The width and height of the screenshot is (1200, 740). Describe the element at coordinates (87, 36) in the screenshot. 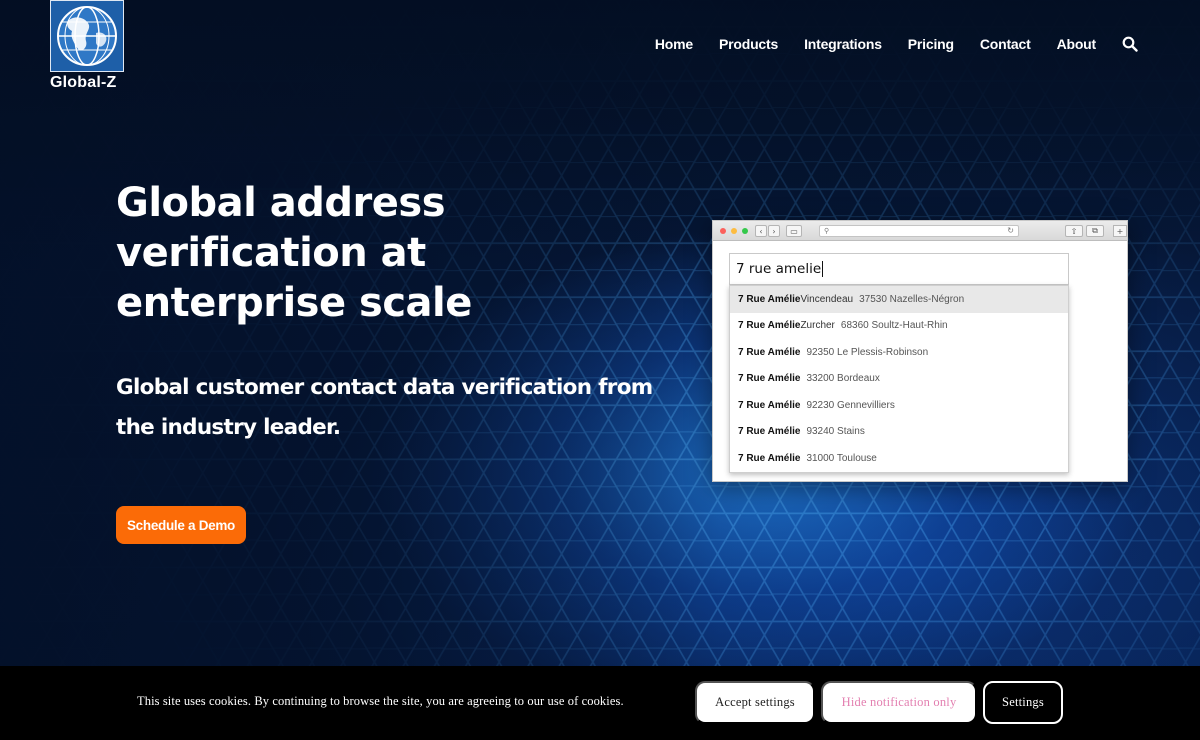

I see `globe-icon` at that location.